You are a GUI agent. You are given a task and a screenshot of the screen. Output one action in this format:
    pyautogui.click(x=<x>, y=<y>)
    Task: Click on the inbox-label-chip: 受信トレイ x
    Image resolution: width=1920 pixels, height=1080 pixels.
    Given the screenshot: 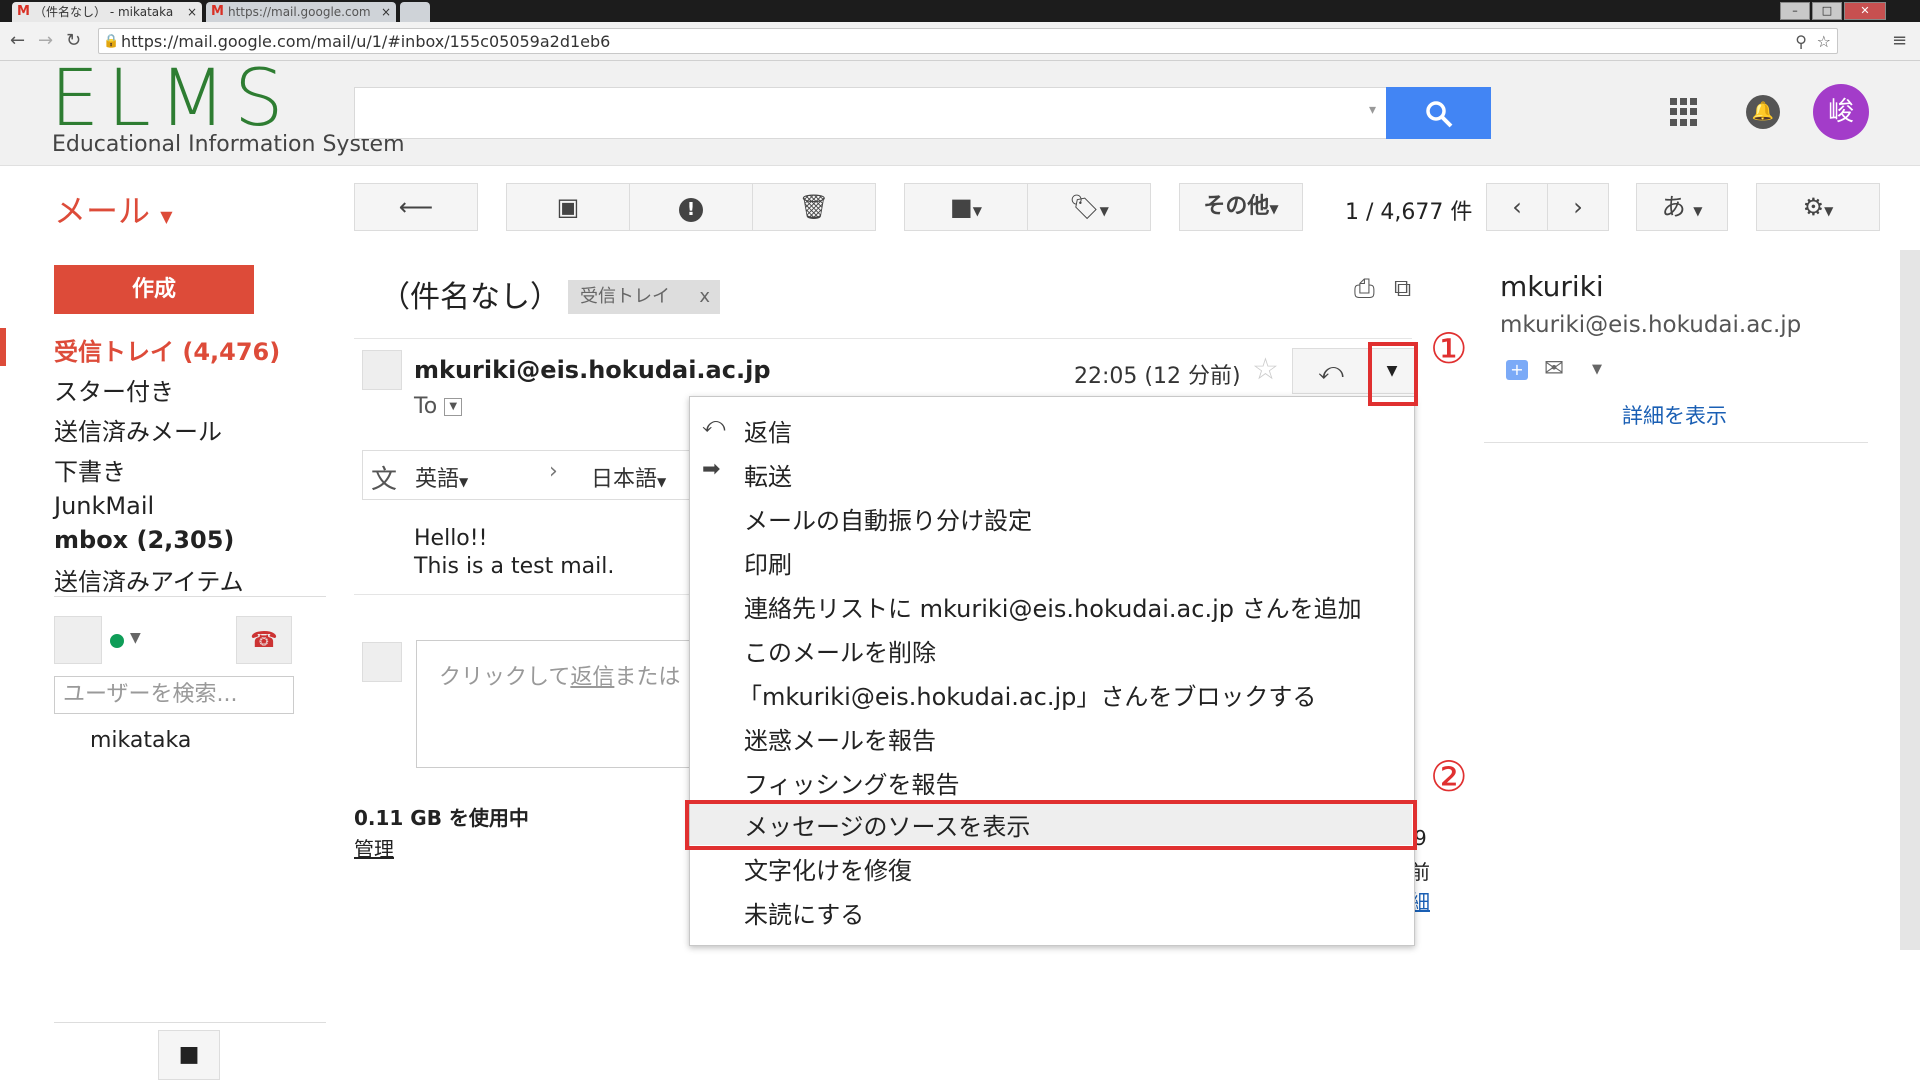 What is the action you would take?
    pyautogui.click(x=644, y=297)
    